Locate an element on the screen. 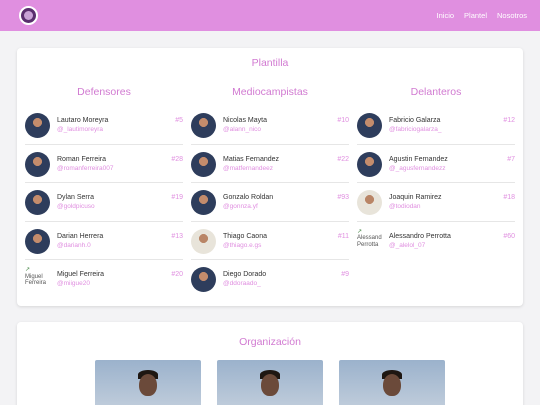 The width and height of the screenshot is (540, 405). player-row: Matias Fernandez @matfernandeez #22 is located at coordinates (270, 164).